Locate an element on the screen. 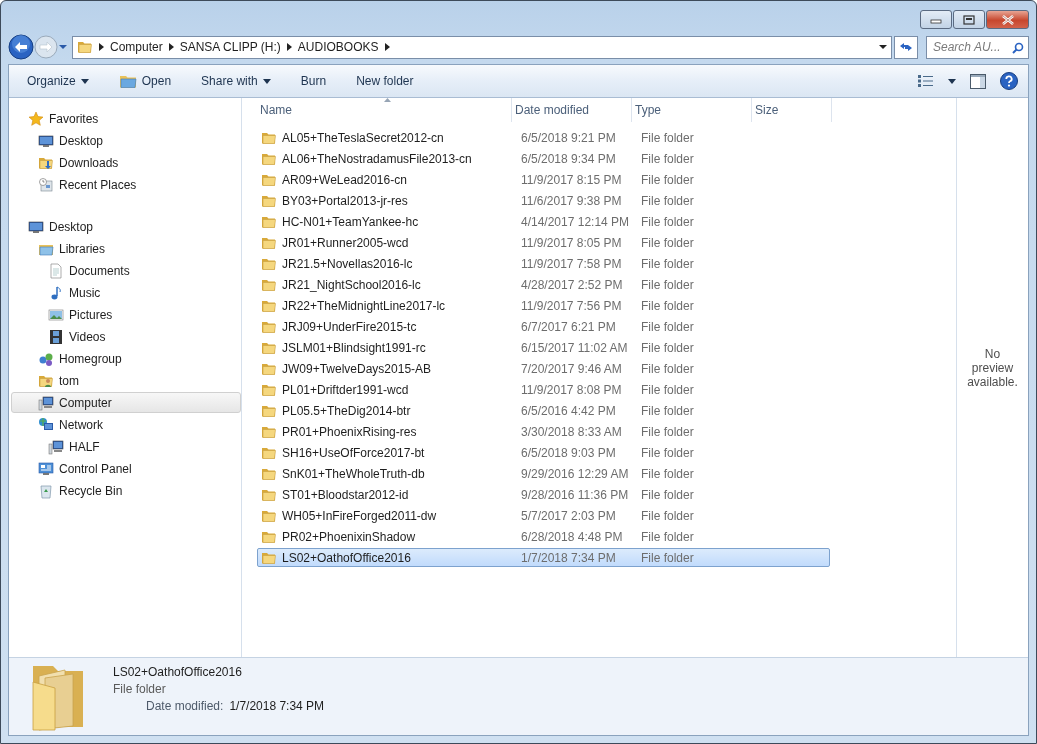 This screenshot has height=744, width=1037. toolbar-button: Open is located at coordinates (145, 81).